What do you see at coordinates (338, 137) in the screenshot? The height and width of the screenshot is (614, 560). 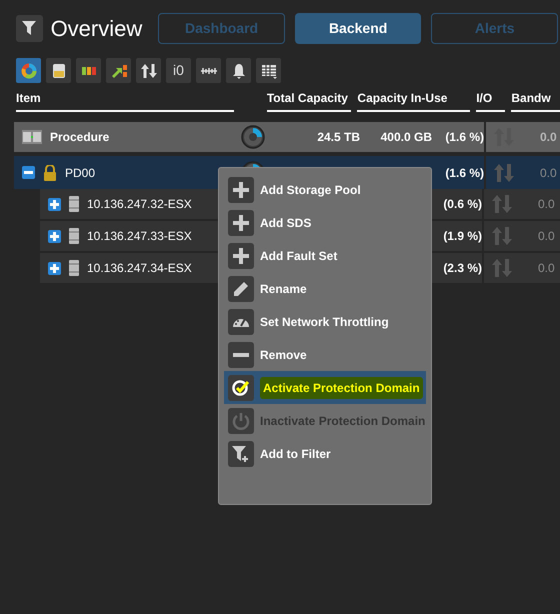 I see `total-capacity: 24.5 TB` at bounding box center [338, 137].